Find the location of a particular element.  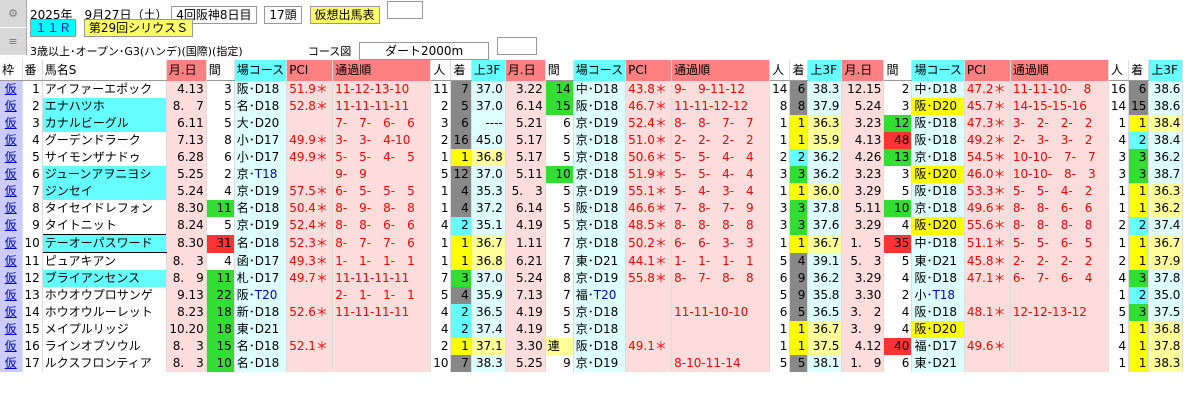

horse-name: エナハツホ is located at coordinates (104, 106).